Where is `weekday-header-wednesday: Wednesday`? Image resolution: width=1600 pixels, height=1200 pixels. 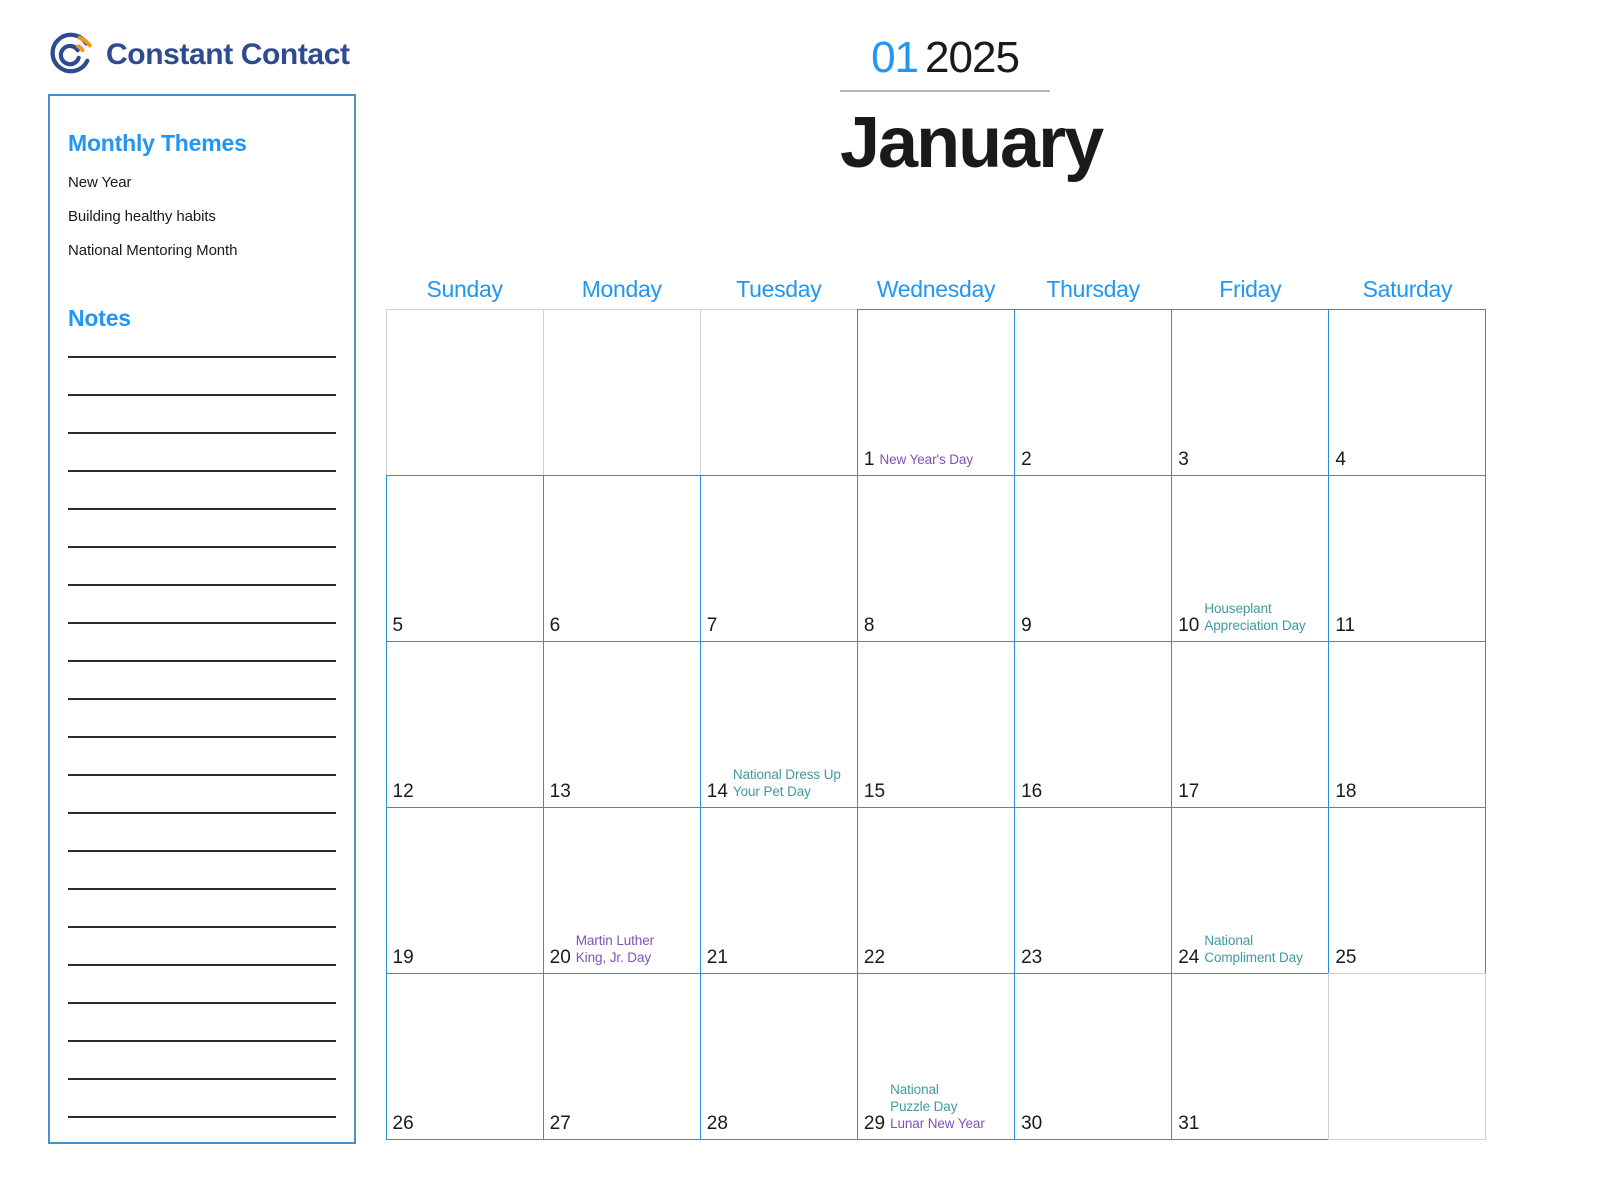
weekday-header-wednesday: Wednesday is located at coordinates (936, 289).